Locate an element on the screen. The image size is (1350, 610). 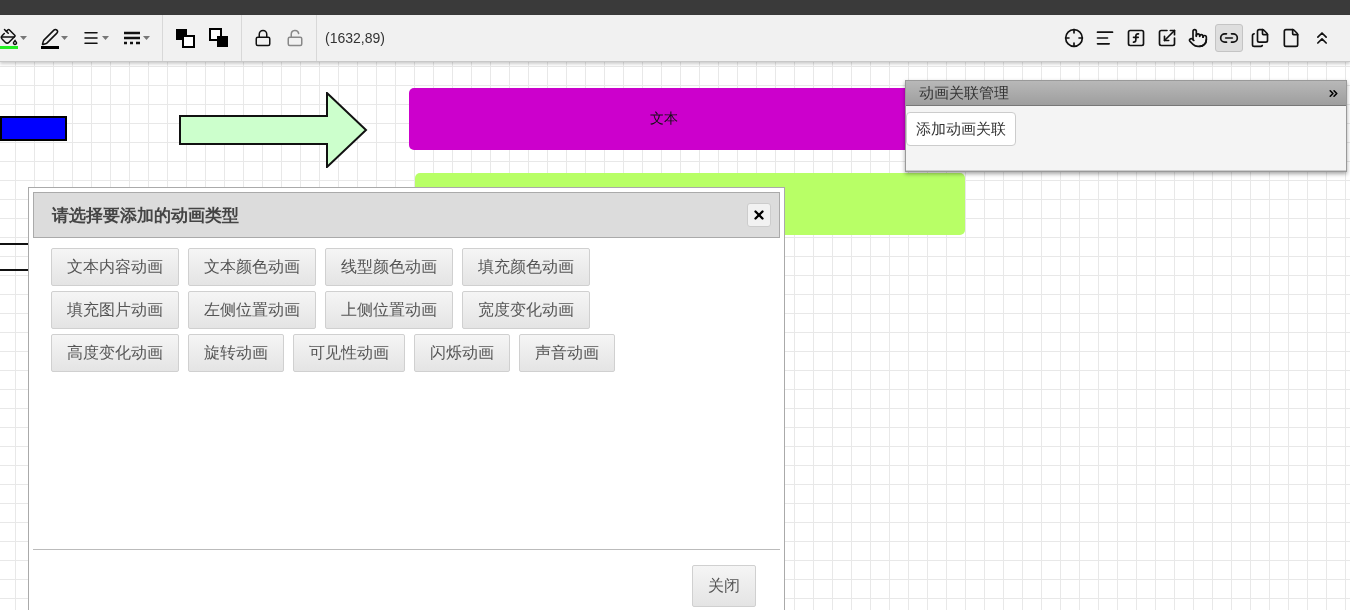
lines-icon is located at coordinates (91, 38).